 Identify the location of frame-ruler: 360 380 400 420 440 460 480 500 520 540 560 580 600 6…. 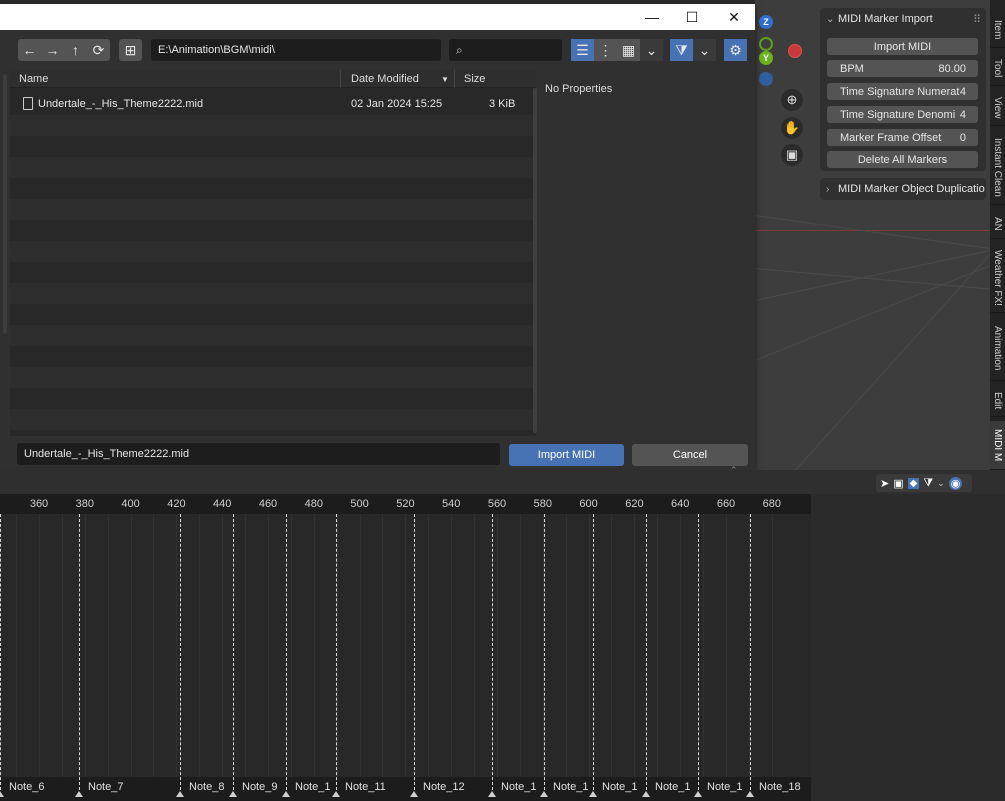
(405, 504).